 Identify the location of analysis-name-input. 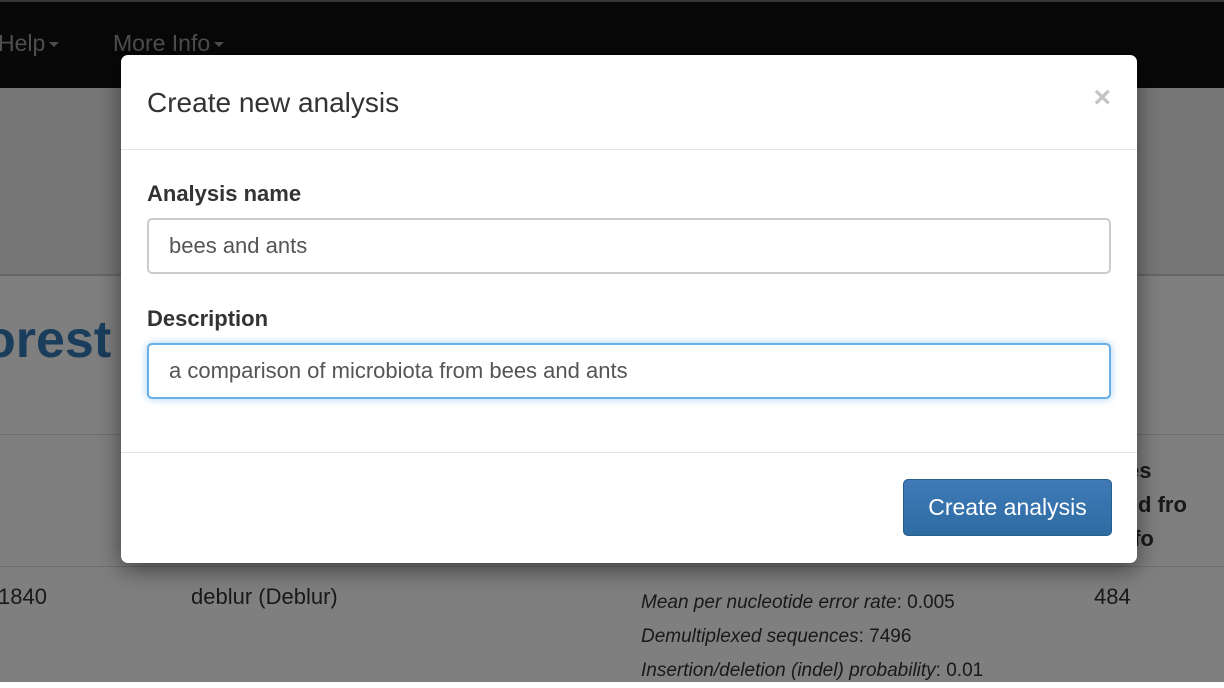
(629, 246).